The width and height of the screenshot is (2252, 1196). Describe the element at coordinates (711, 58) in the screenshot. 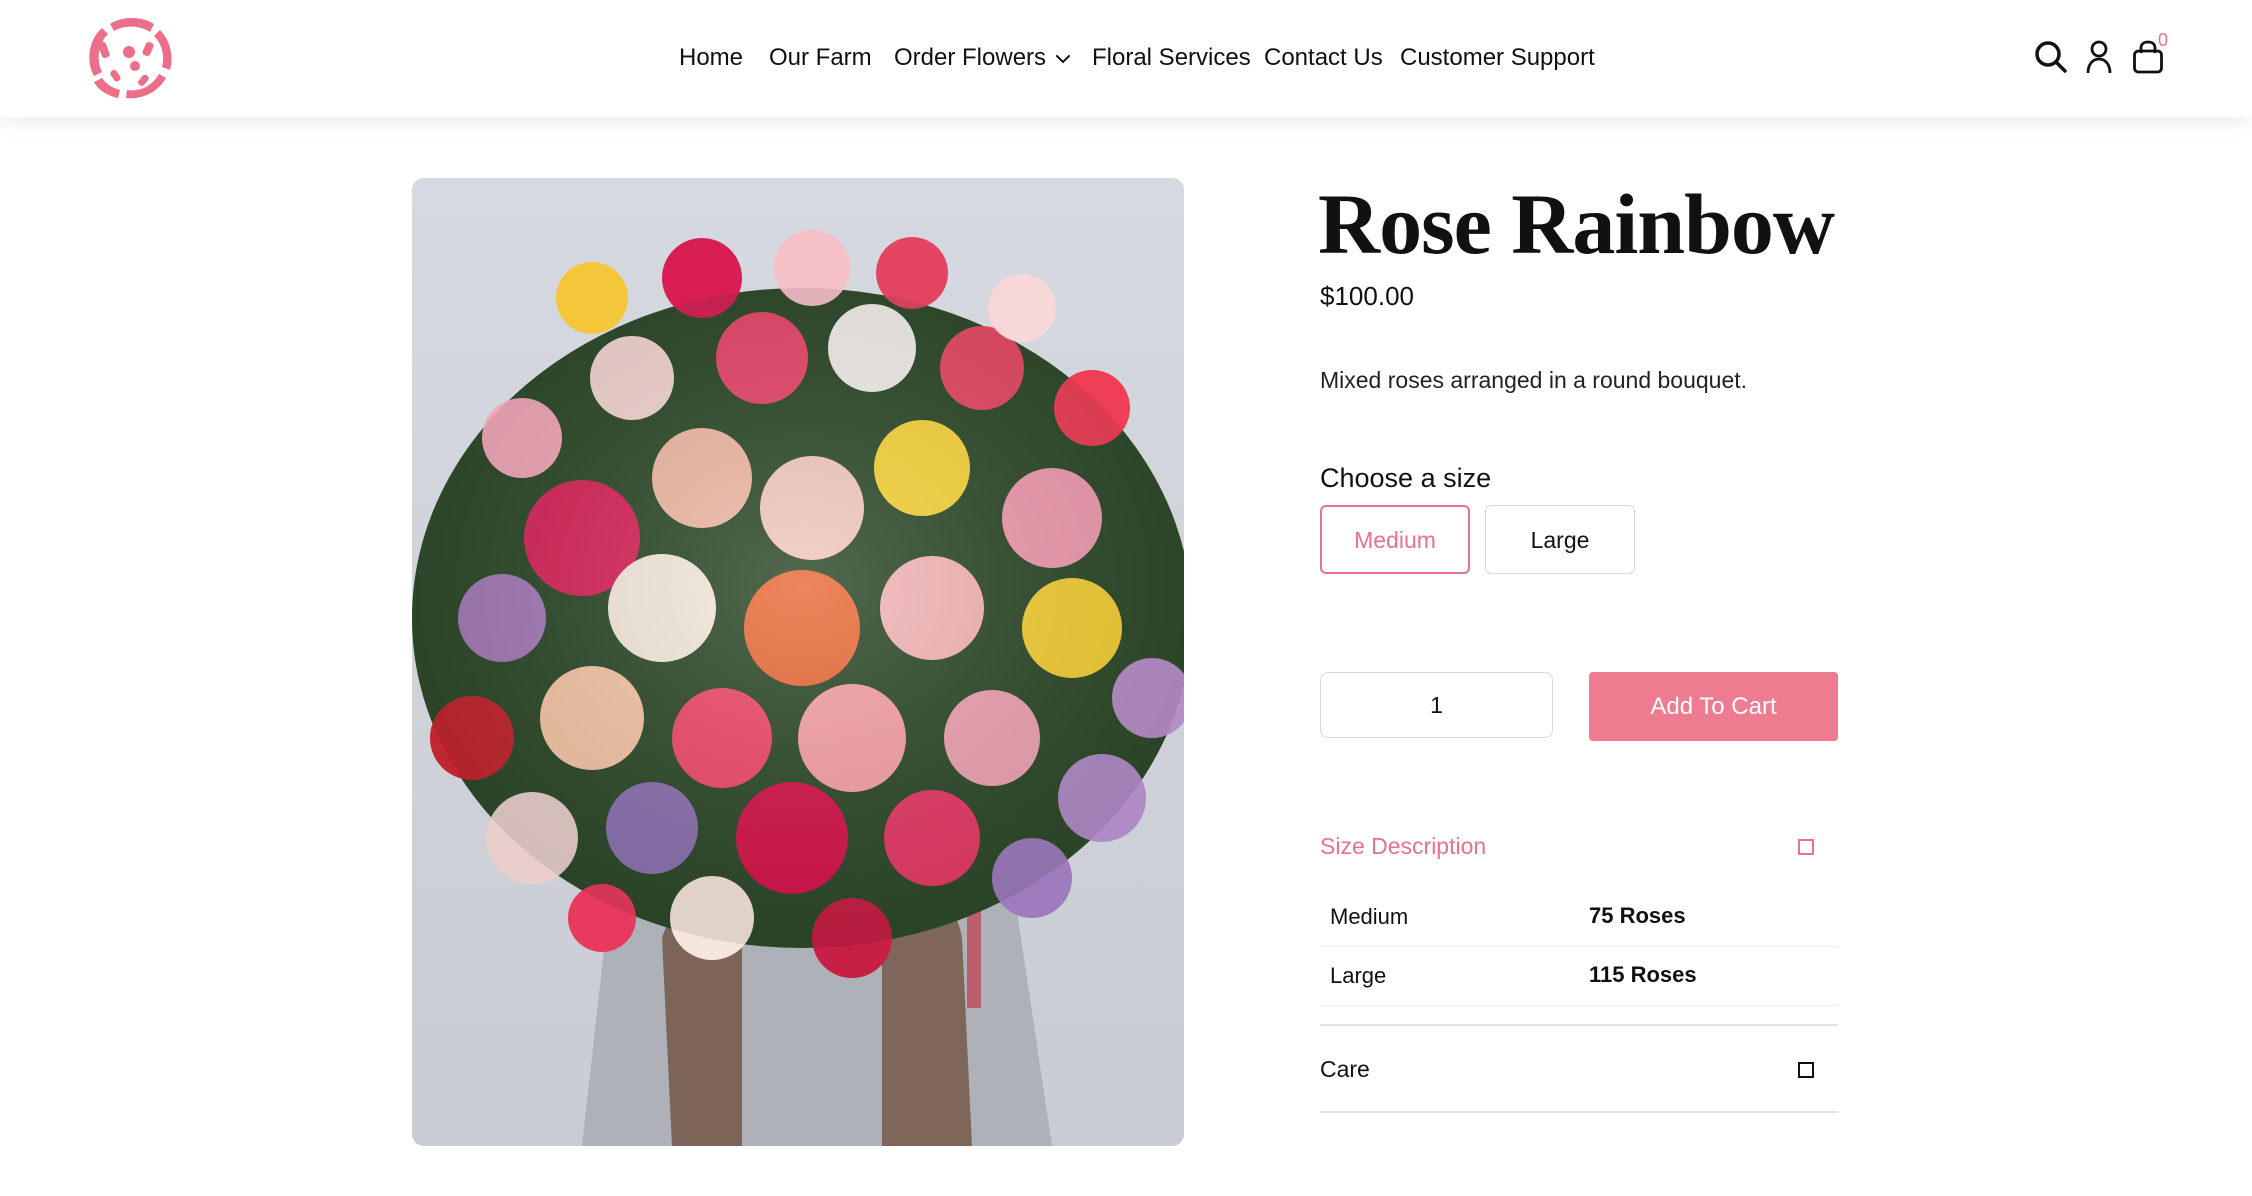

I see `nav-item-home: Home` at that location.